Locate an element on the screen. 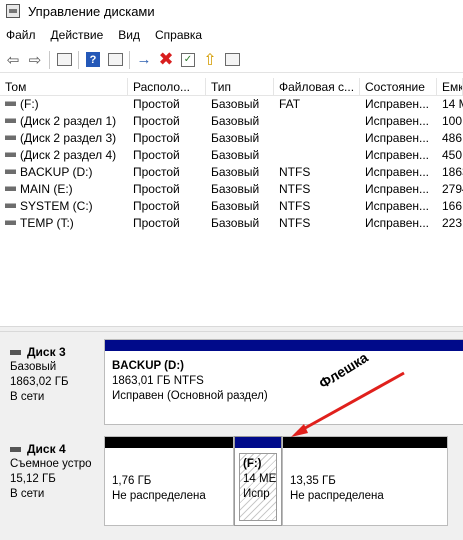 This screenshot has height=540, width=463. disk4-p1-size: 1,76 ГБ is located at coordinates (132, 481).